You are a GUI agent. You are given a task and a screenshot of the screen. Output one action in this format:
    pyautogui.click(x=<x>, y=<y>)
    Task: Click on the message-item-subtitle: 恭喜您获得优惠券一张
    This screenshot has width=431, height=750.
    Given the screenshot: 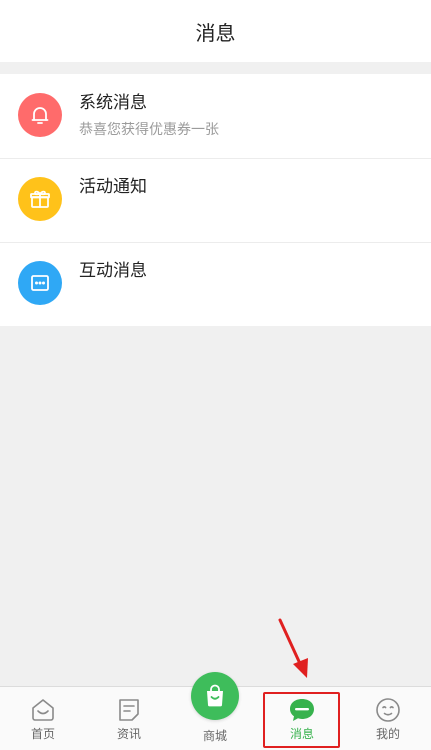 What is the action you would take?
    pyautogui.click(x=149, y=130)
    